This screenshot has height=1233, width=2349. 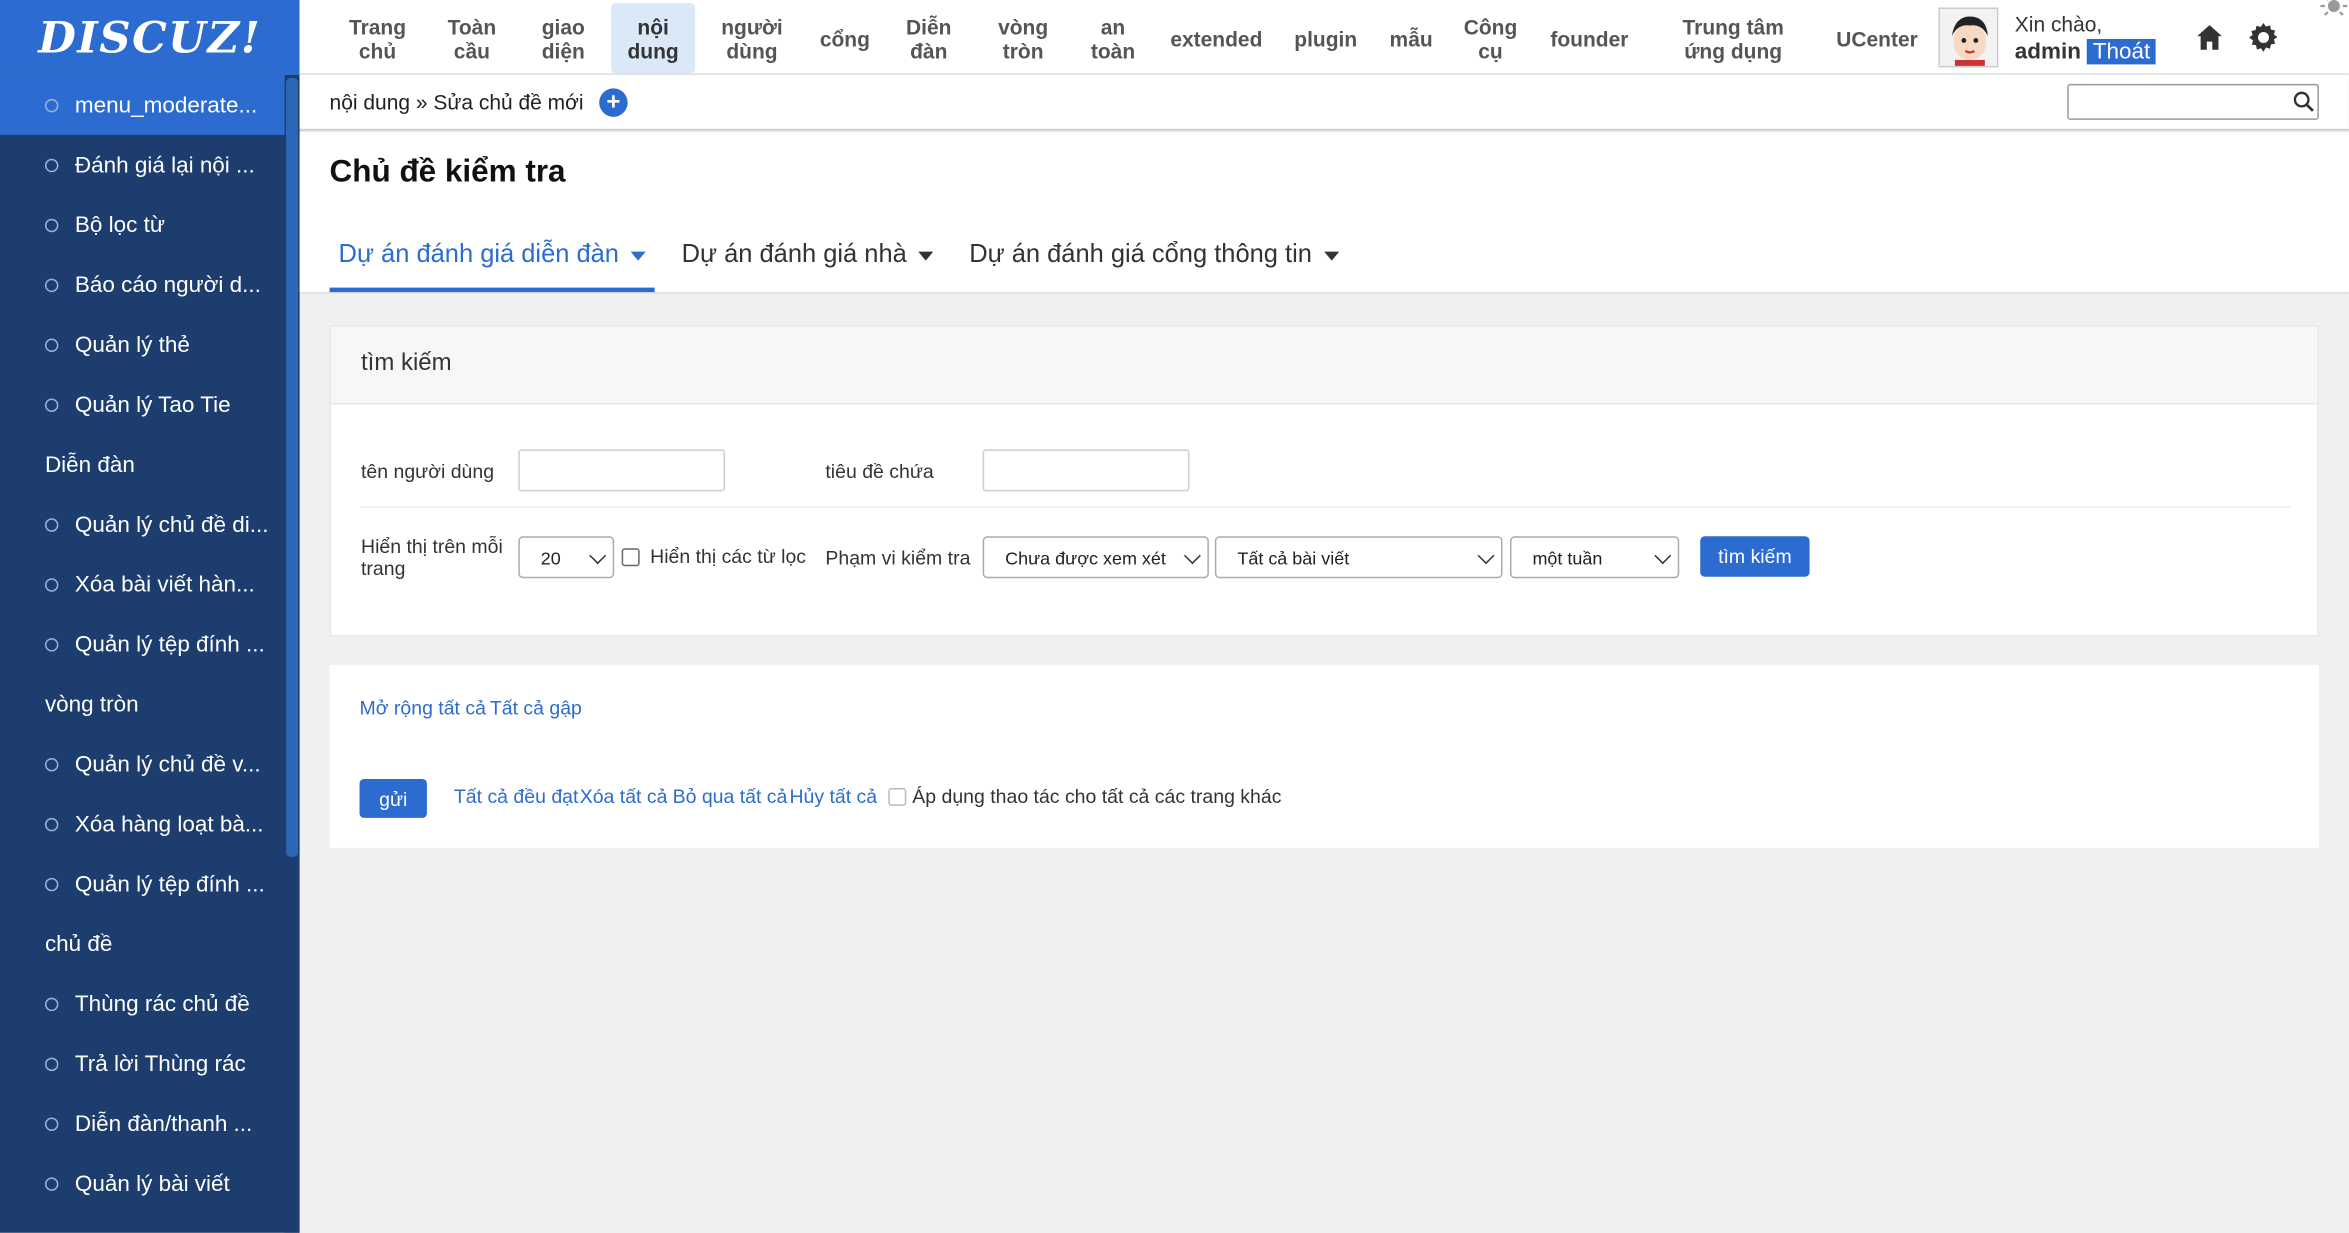 I want to click on nav-item: an toàn, so click(x=1113, y=38).